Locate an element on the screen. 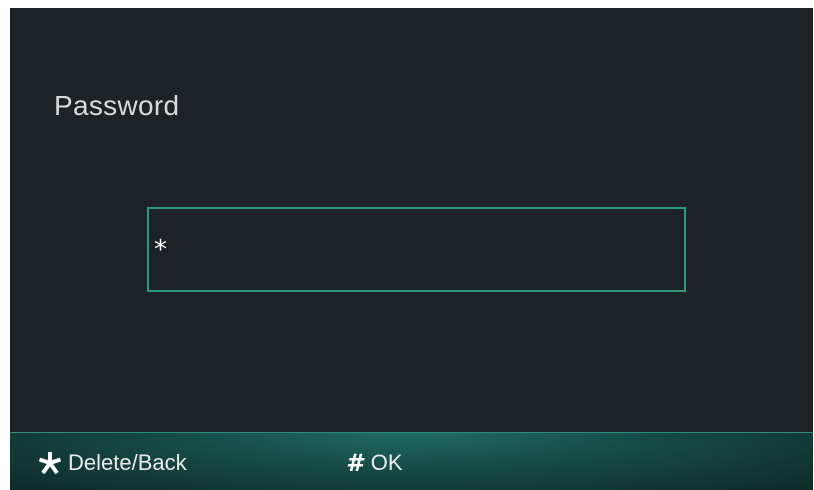 This screenshot has height=490, width=814. ok-hint: # OK is located at coordinates (374, 463).